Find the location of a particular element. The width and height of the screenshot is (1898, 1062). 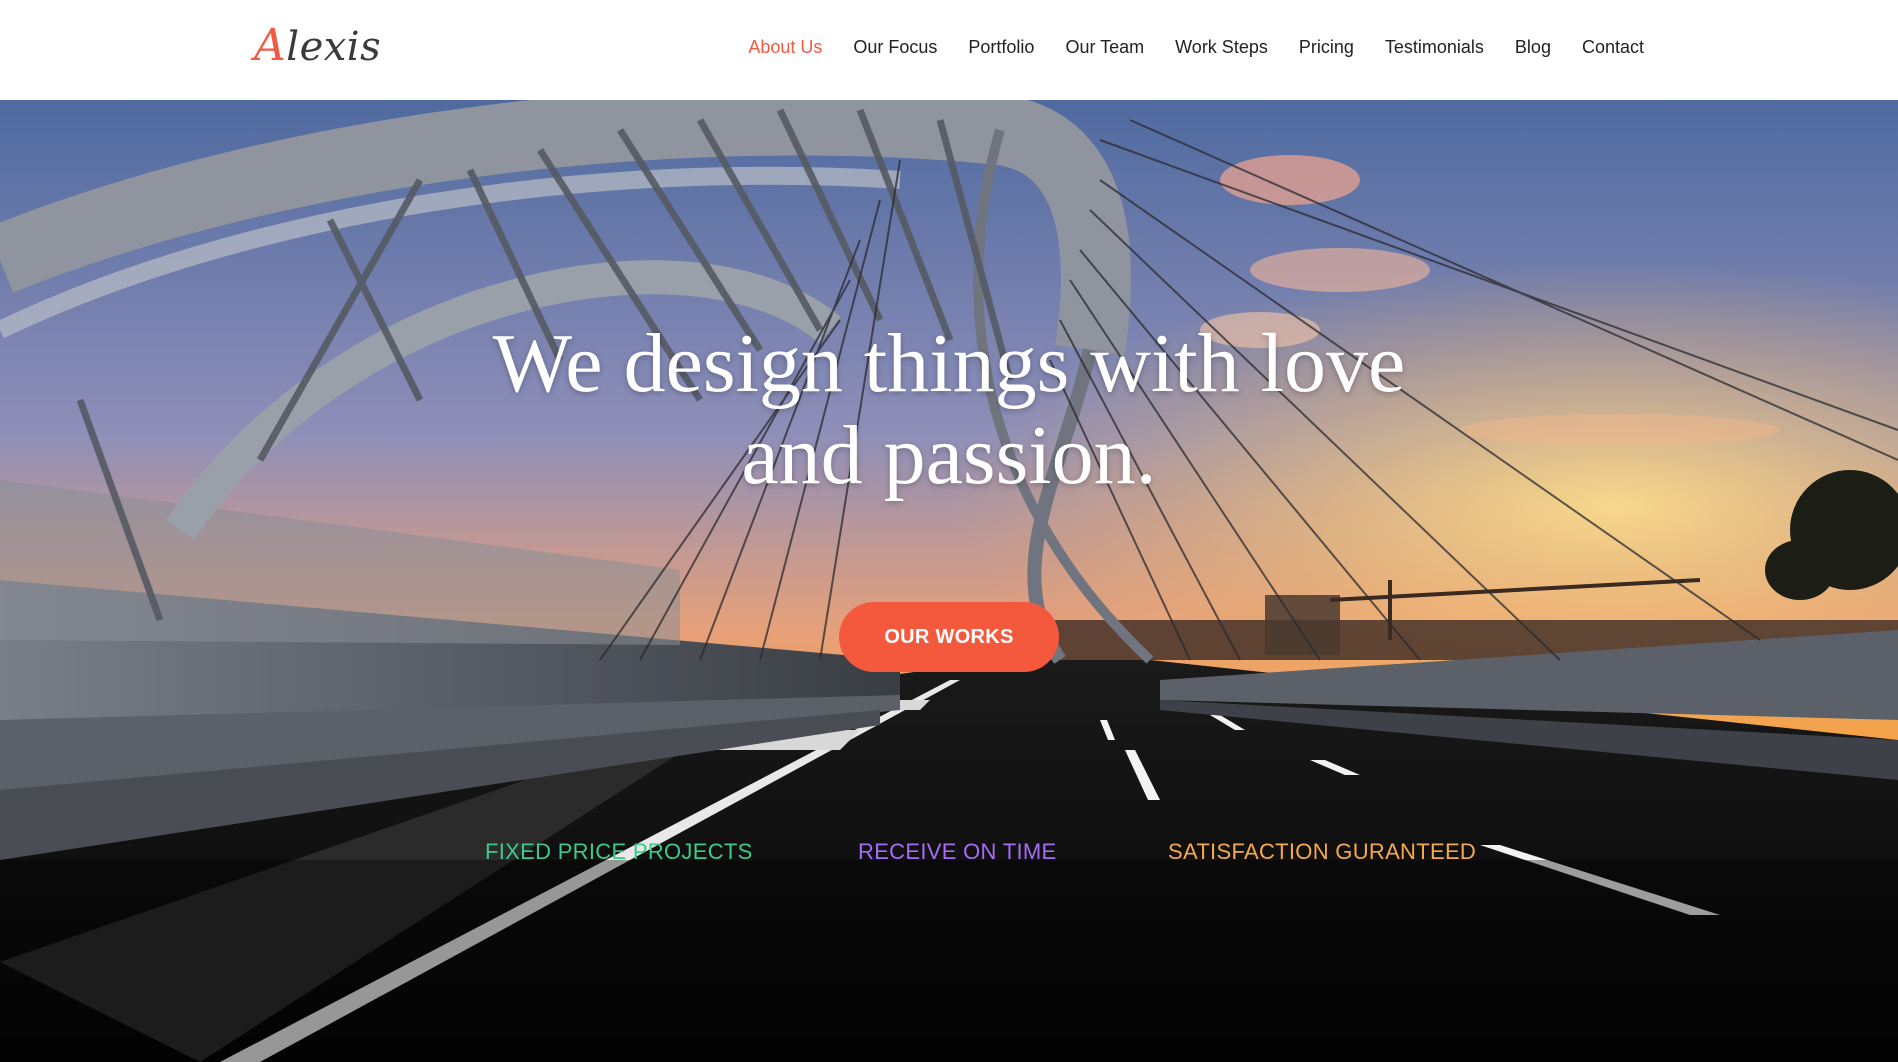

headline-line-1: We design things with love is located at coordinates (949, 363).